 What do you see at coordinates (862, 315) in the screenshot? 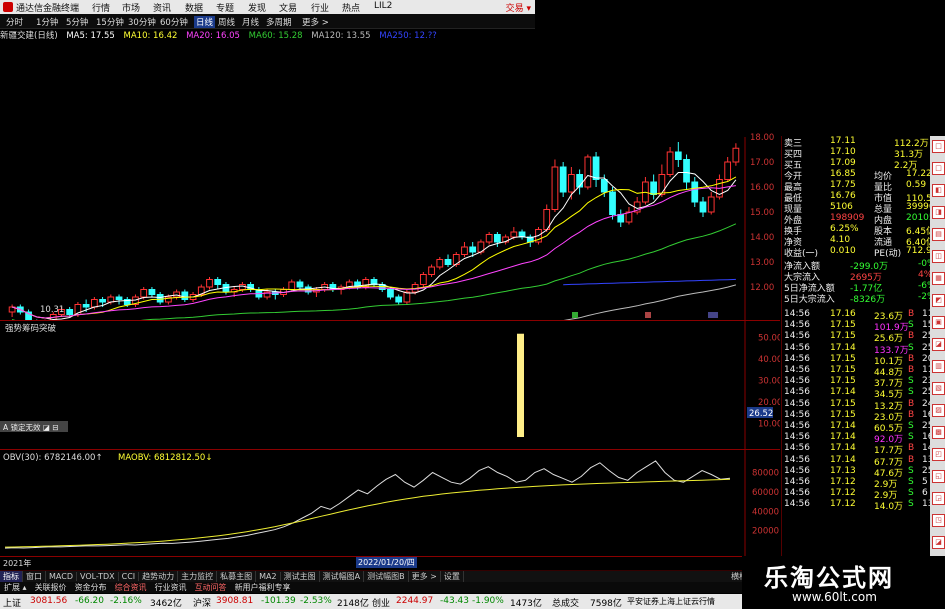
I see `tick-row: 14:56 17.16 23.6万 B 11` at bounding box center [862, 315].